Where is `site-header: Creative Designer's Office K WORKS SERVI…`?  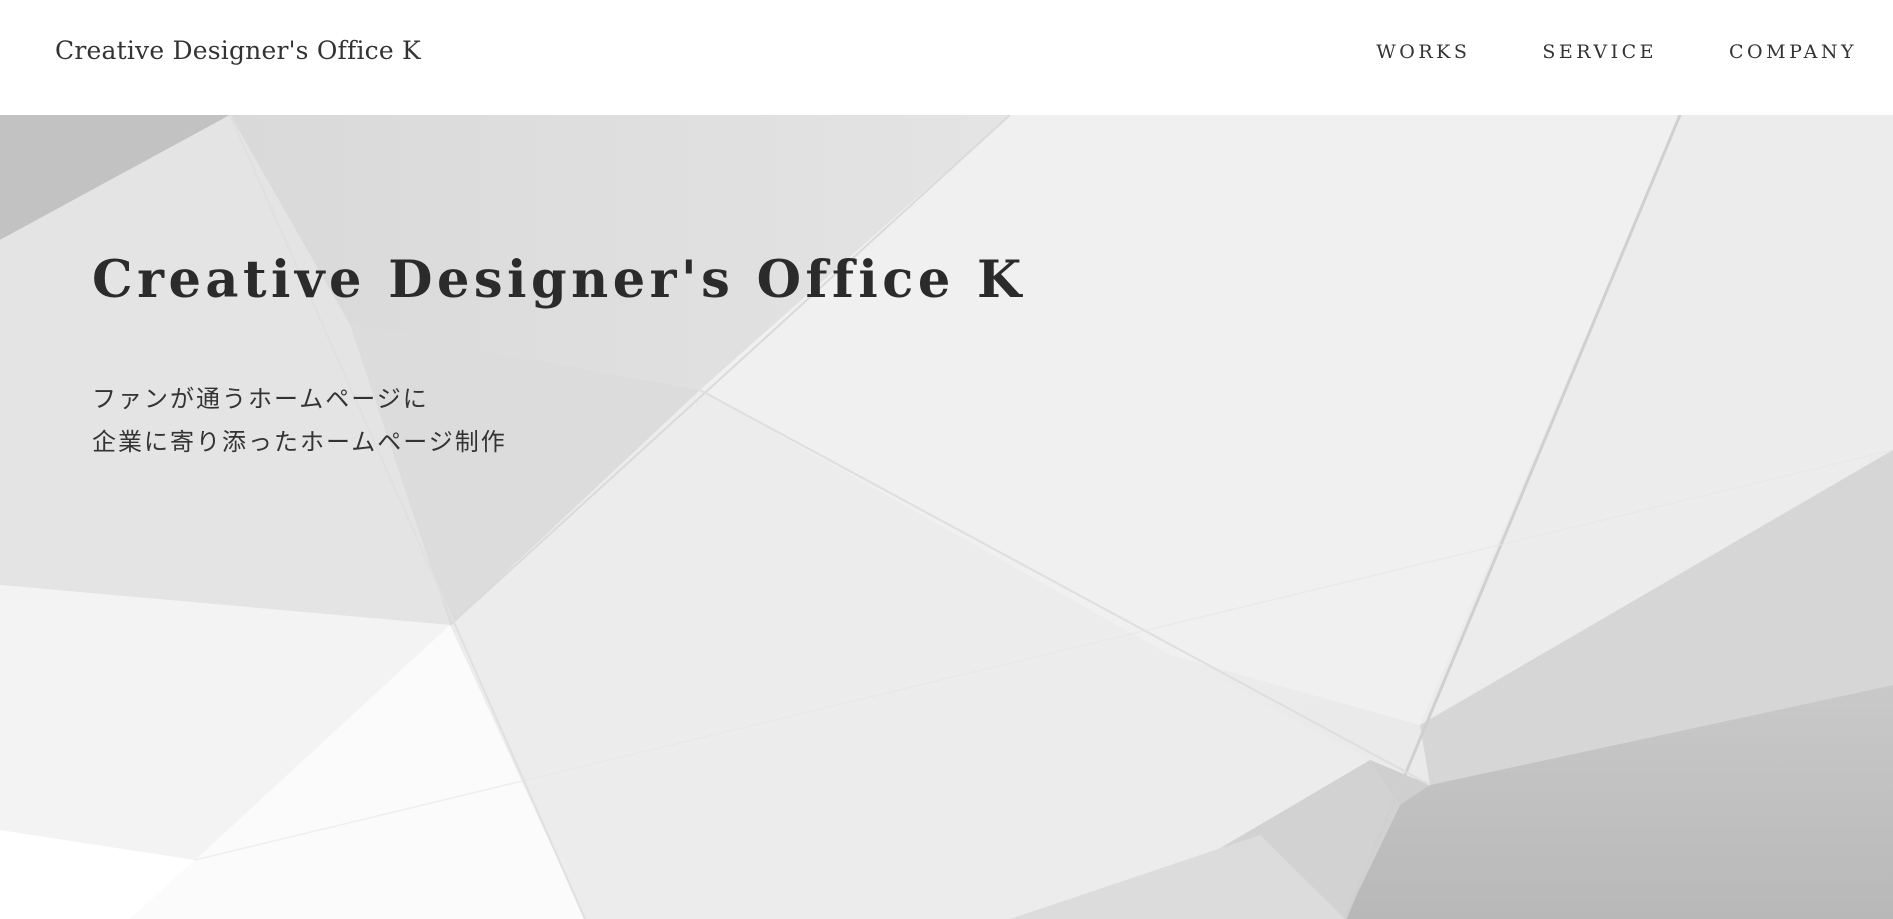
site-header: Creative Designer's Office K WORKS SERVI… is located at coordinates (946, 57).